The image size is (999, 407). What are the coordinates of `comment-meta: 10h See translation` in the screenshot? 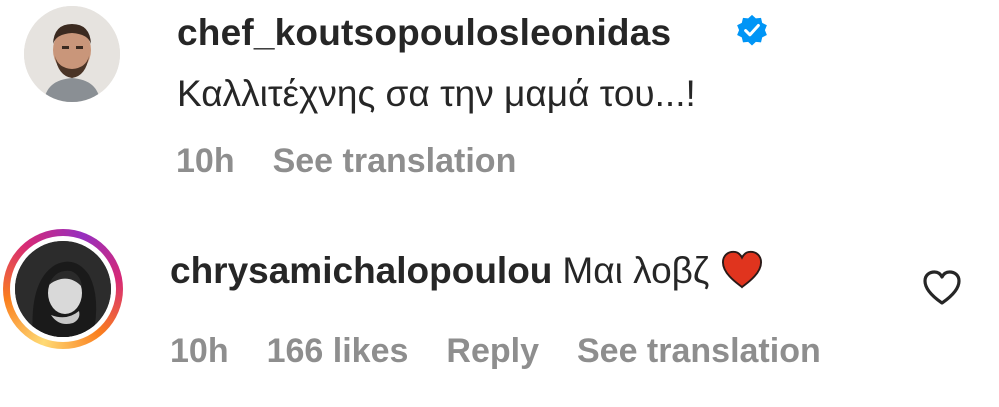 It's located at (346, 161).